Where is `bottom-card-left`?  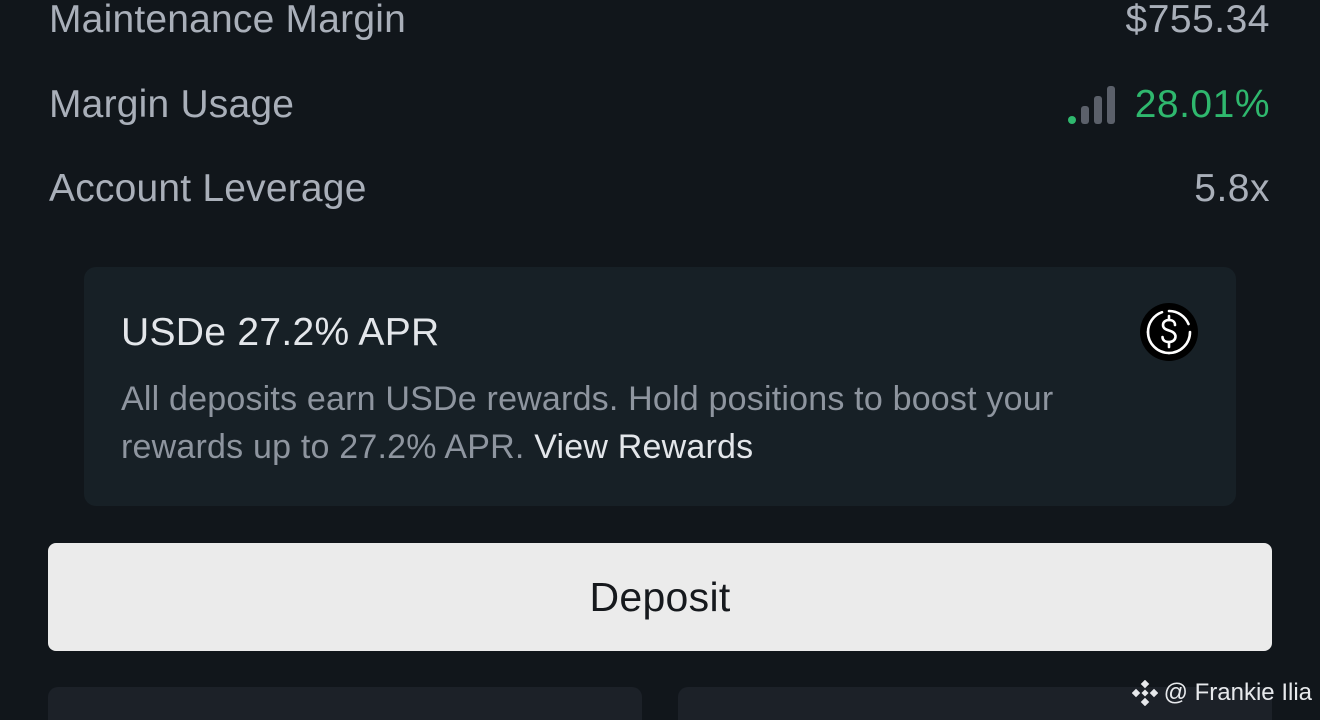 bottom-card-left is located at coordinates (345, 703).